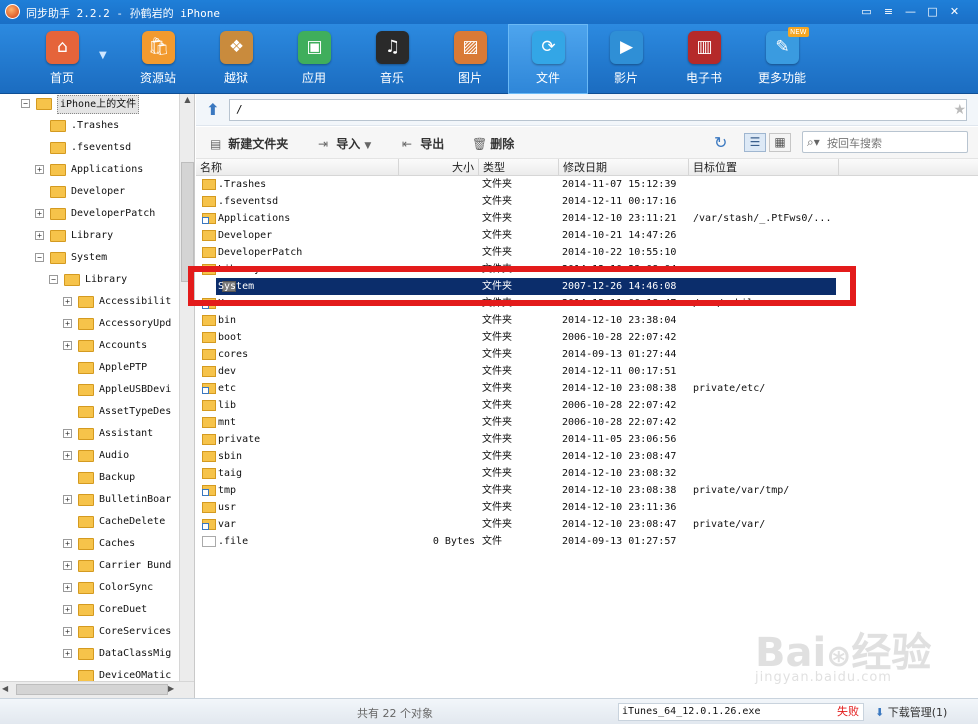  What do you see at coordinates (89, 544) in the screenshot?
I see `tree-item: + Caches` at bounding box center [89, 544].